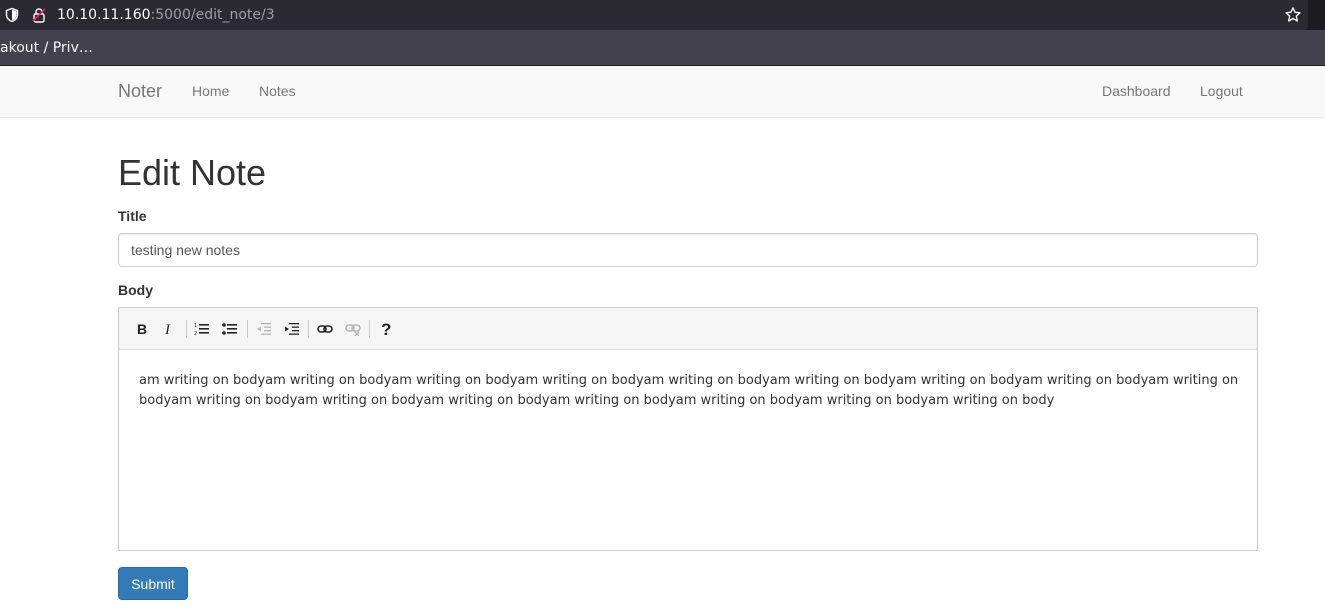 This screenshot has height=613, width=1325. I want to click on outdent-icon, so click(264, 329).